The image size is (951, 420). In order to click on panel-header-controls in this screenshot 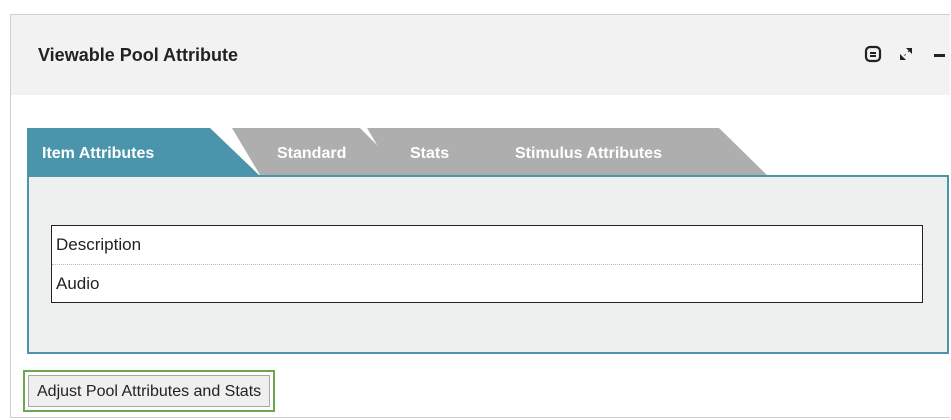, I will do `click(900, 54)`.